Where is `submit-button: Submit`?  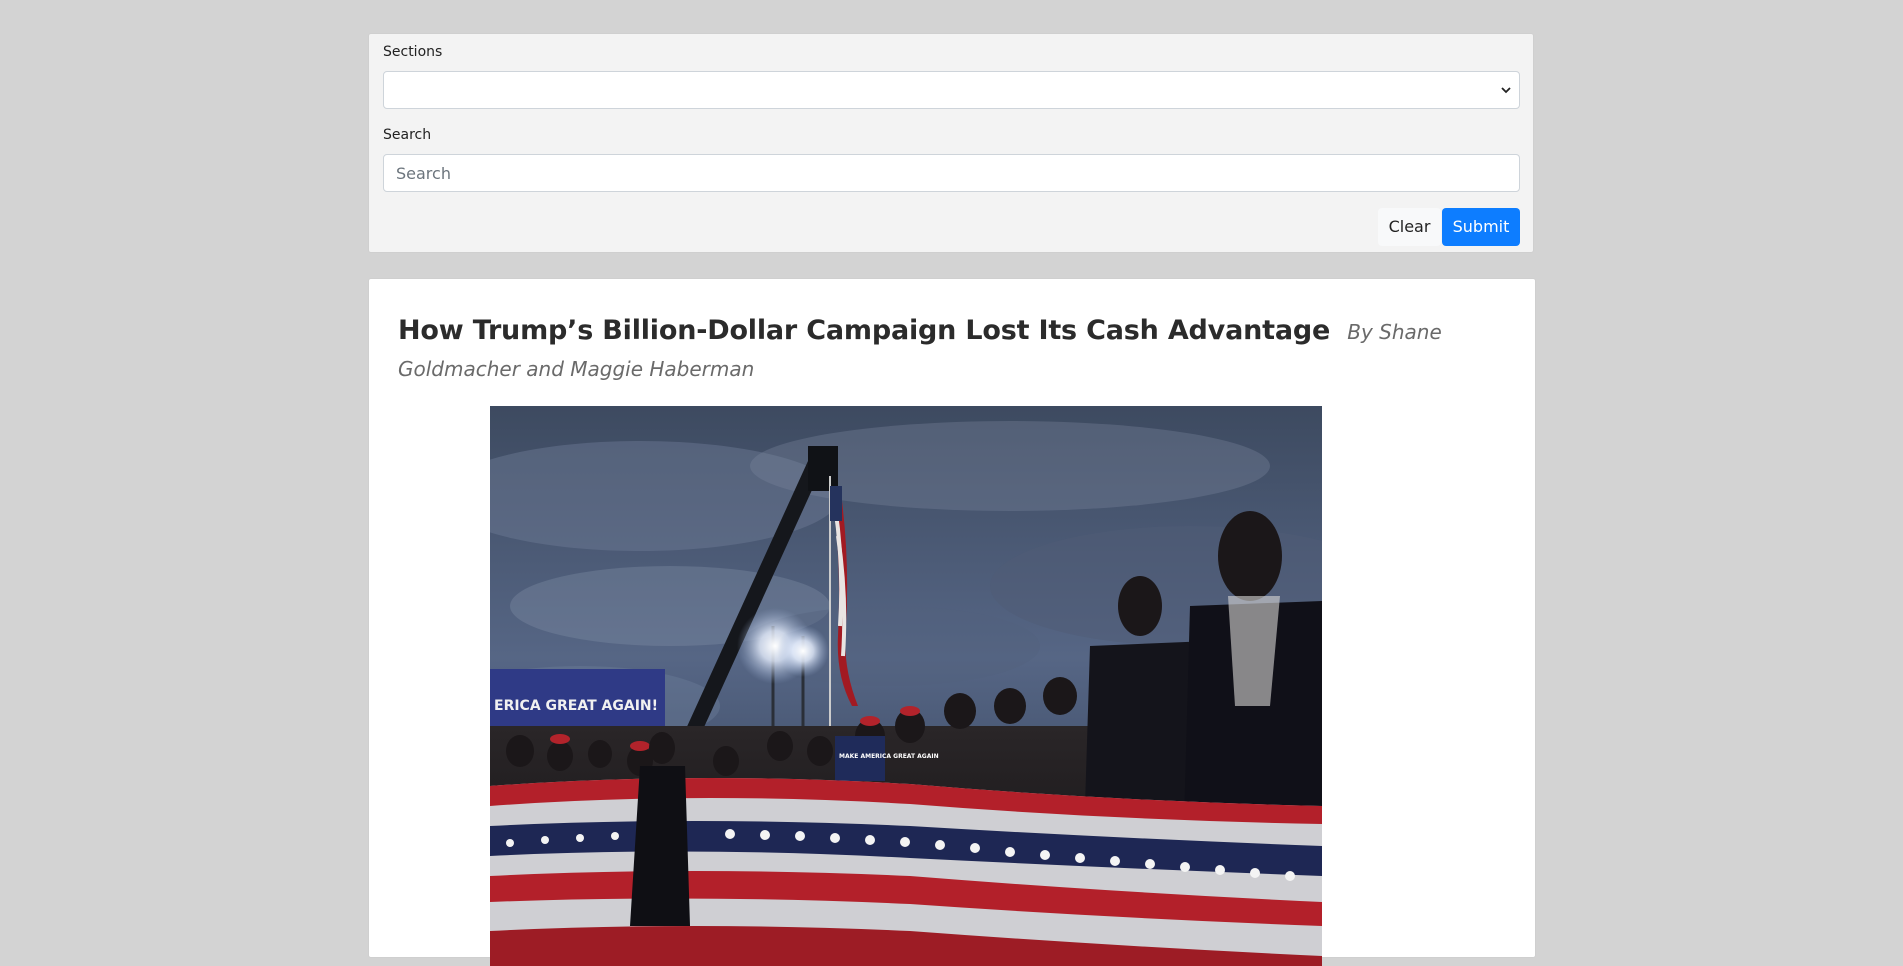 submit-button: Submit is located at coordinates (1481, 227).